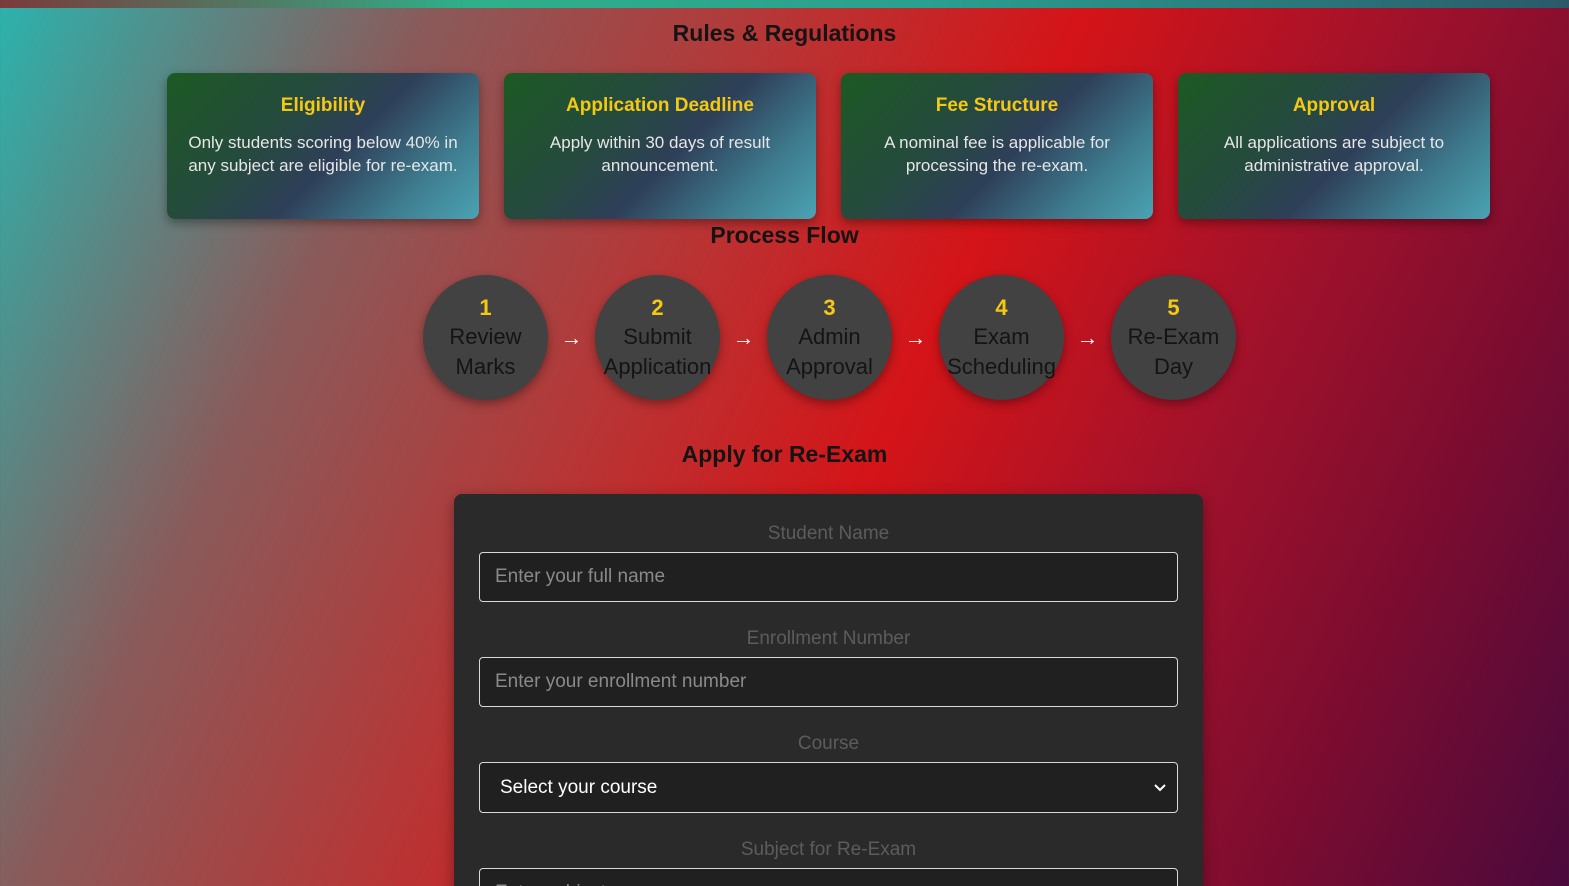 This screenshot has height=886, width=1569. I want to click on step-label-line: Approval, so click(829, 366).